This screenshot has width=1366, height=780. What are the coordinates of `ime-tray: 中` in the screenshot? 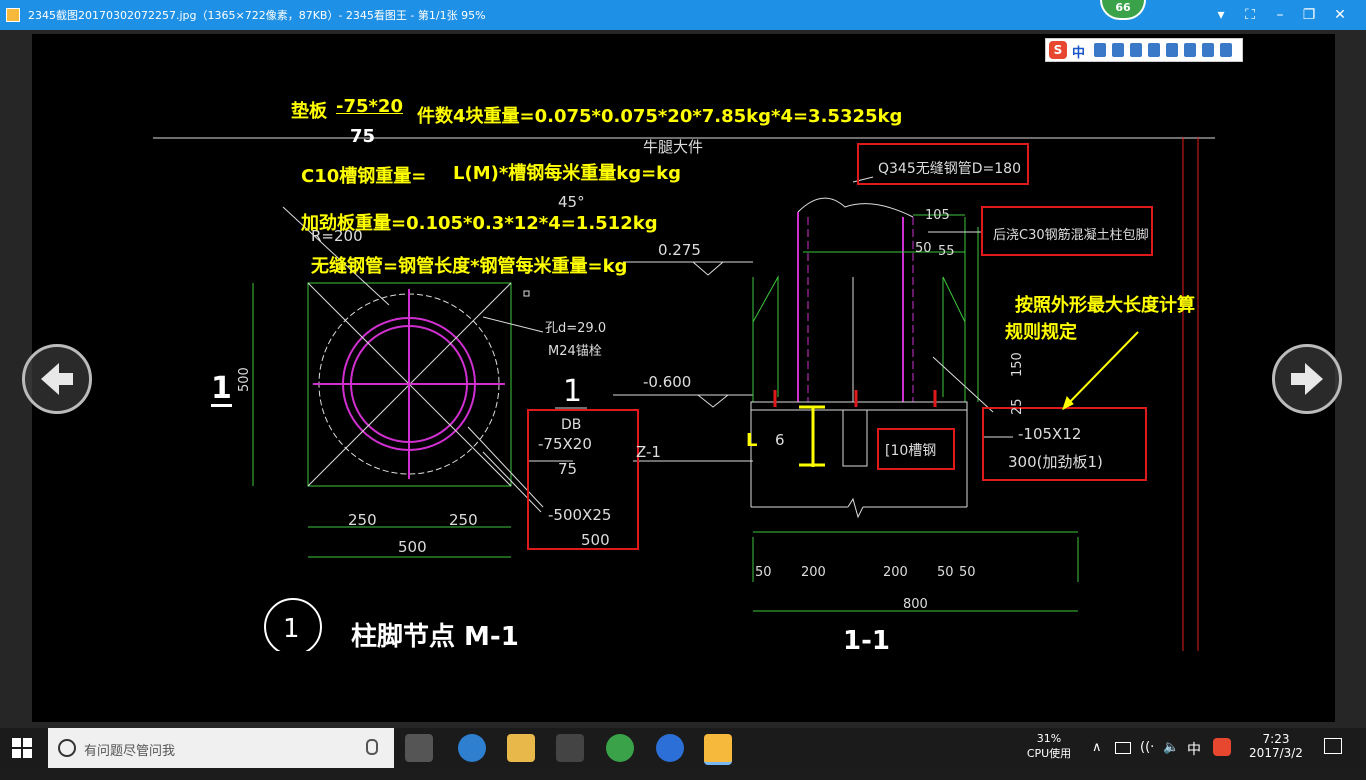 It's located at (1194, 759).